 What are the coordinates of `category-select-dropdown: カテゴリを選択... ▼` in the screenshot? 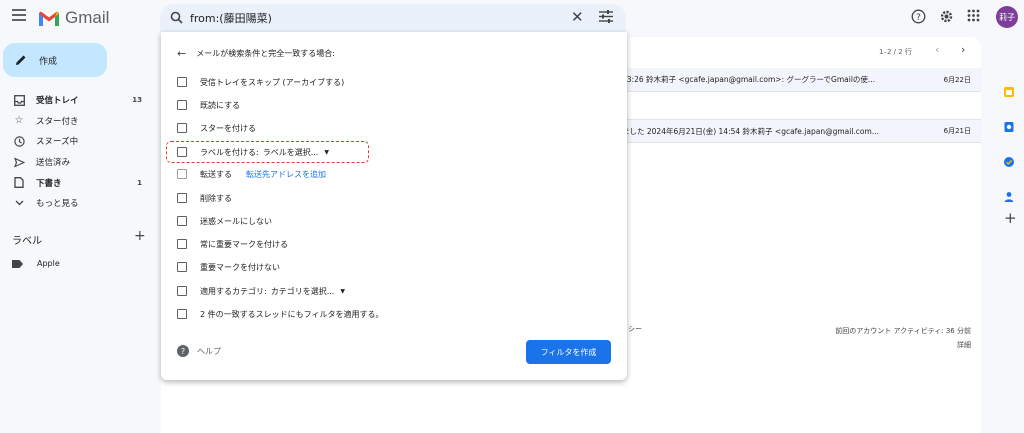 It's located at (308, 291).